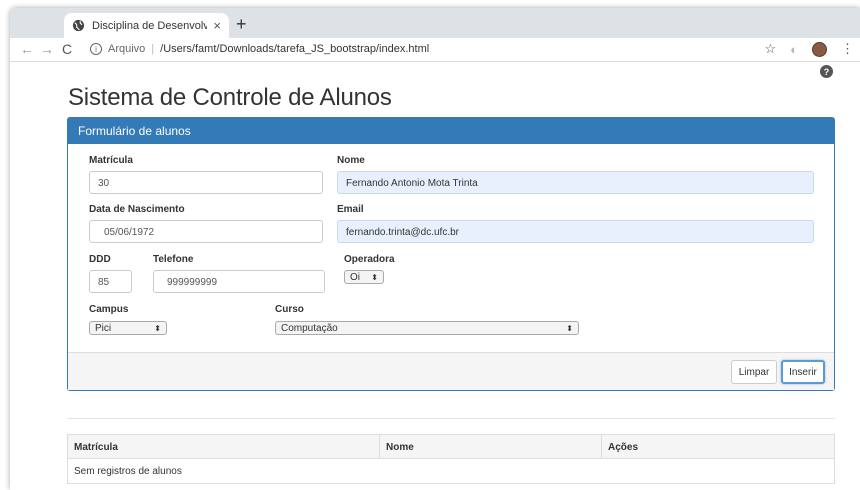 The image size is (860, 490). What do you see at coordinates (173, 259) in the screenshot?
I see `telefone-label: Telefone` at bounding box center [173, 259].